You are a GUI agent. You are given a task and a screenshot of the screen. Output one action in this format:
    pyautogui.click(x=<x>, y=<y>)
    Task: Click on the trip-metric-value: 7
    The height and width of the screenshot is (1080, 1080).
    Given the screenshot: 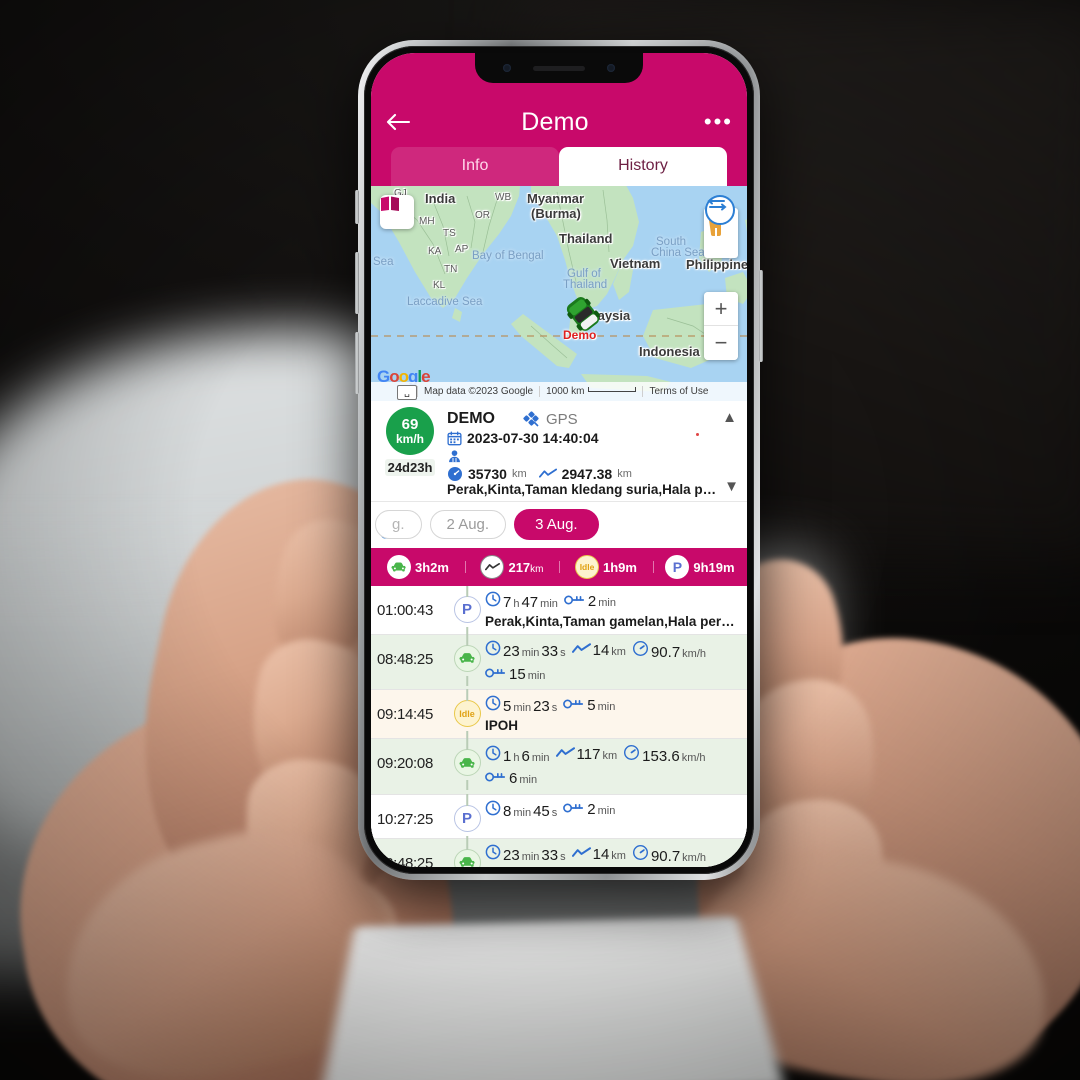 What is the action you would take?
    pyautogui.click(x=507, y=602)
    